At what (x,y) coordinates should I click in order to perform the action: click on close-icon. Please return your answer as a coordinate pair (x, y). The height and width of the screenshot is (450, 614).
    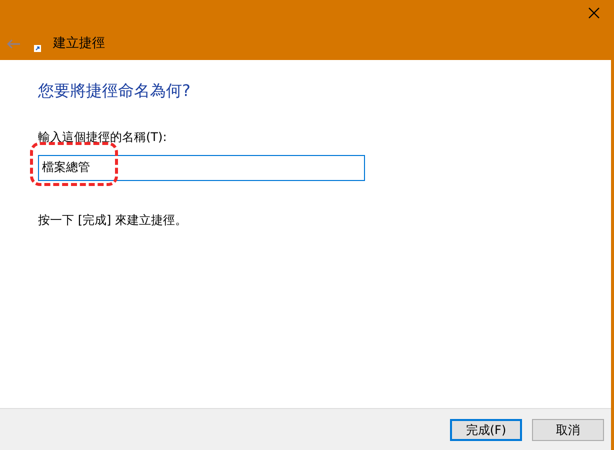
    Looking at the image, I should click on (594, 13).